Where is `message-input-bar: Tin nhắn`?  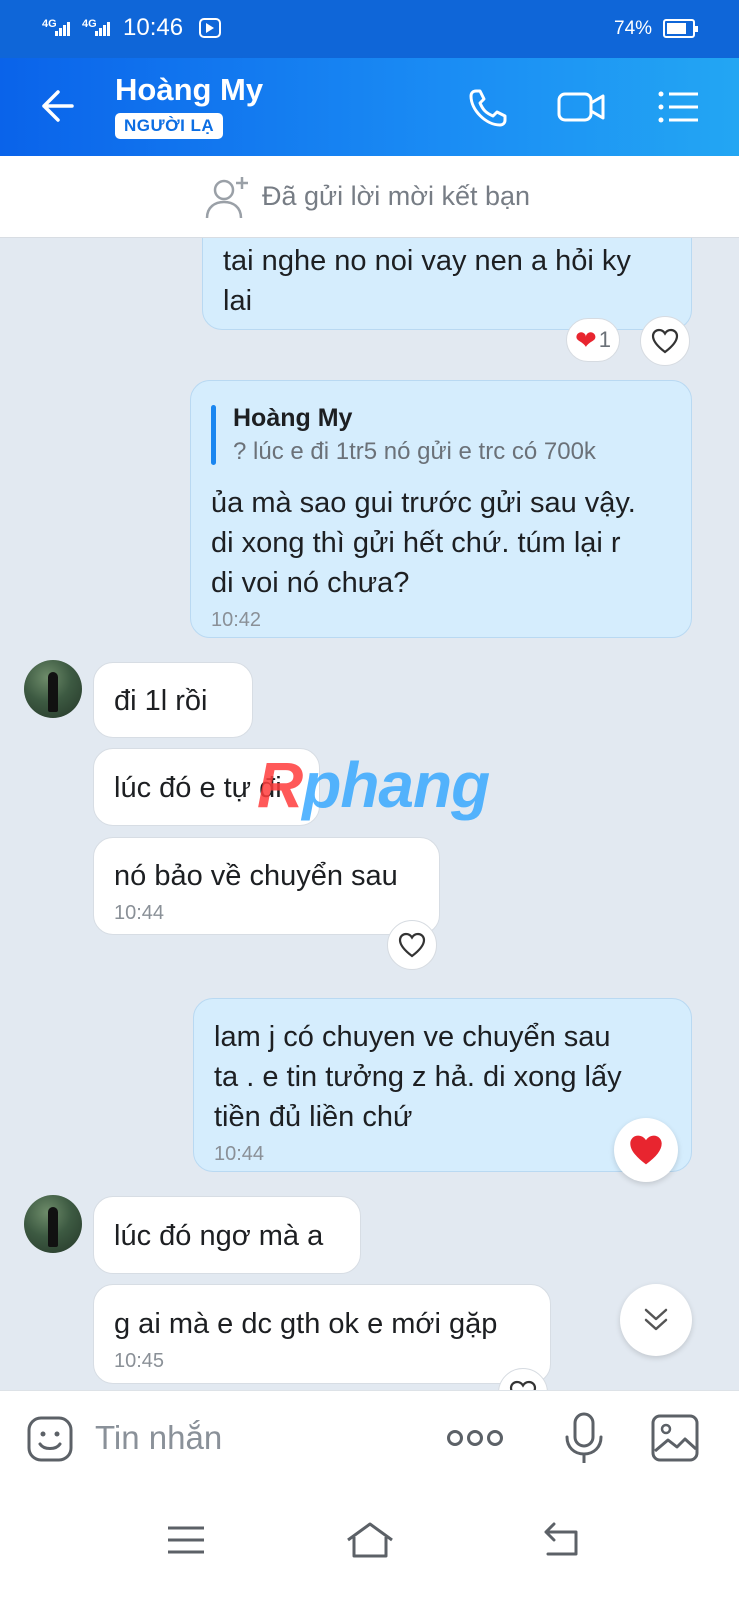
message-input-bar: Tin nhắn is located at coordinates (369, 1440).